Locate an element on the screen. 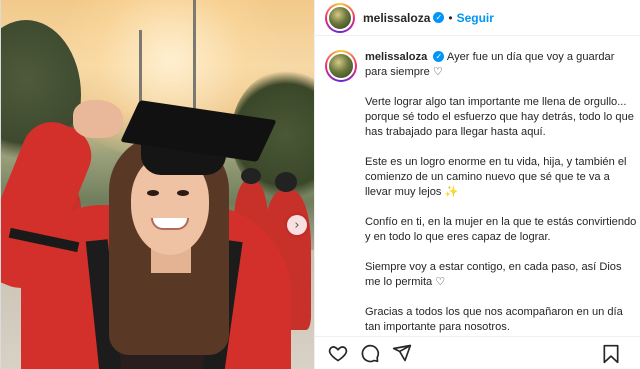 The image size is (640, 369). share-button is located at coordinates (402, 353).